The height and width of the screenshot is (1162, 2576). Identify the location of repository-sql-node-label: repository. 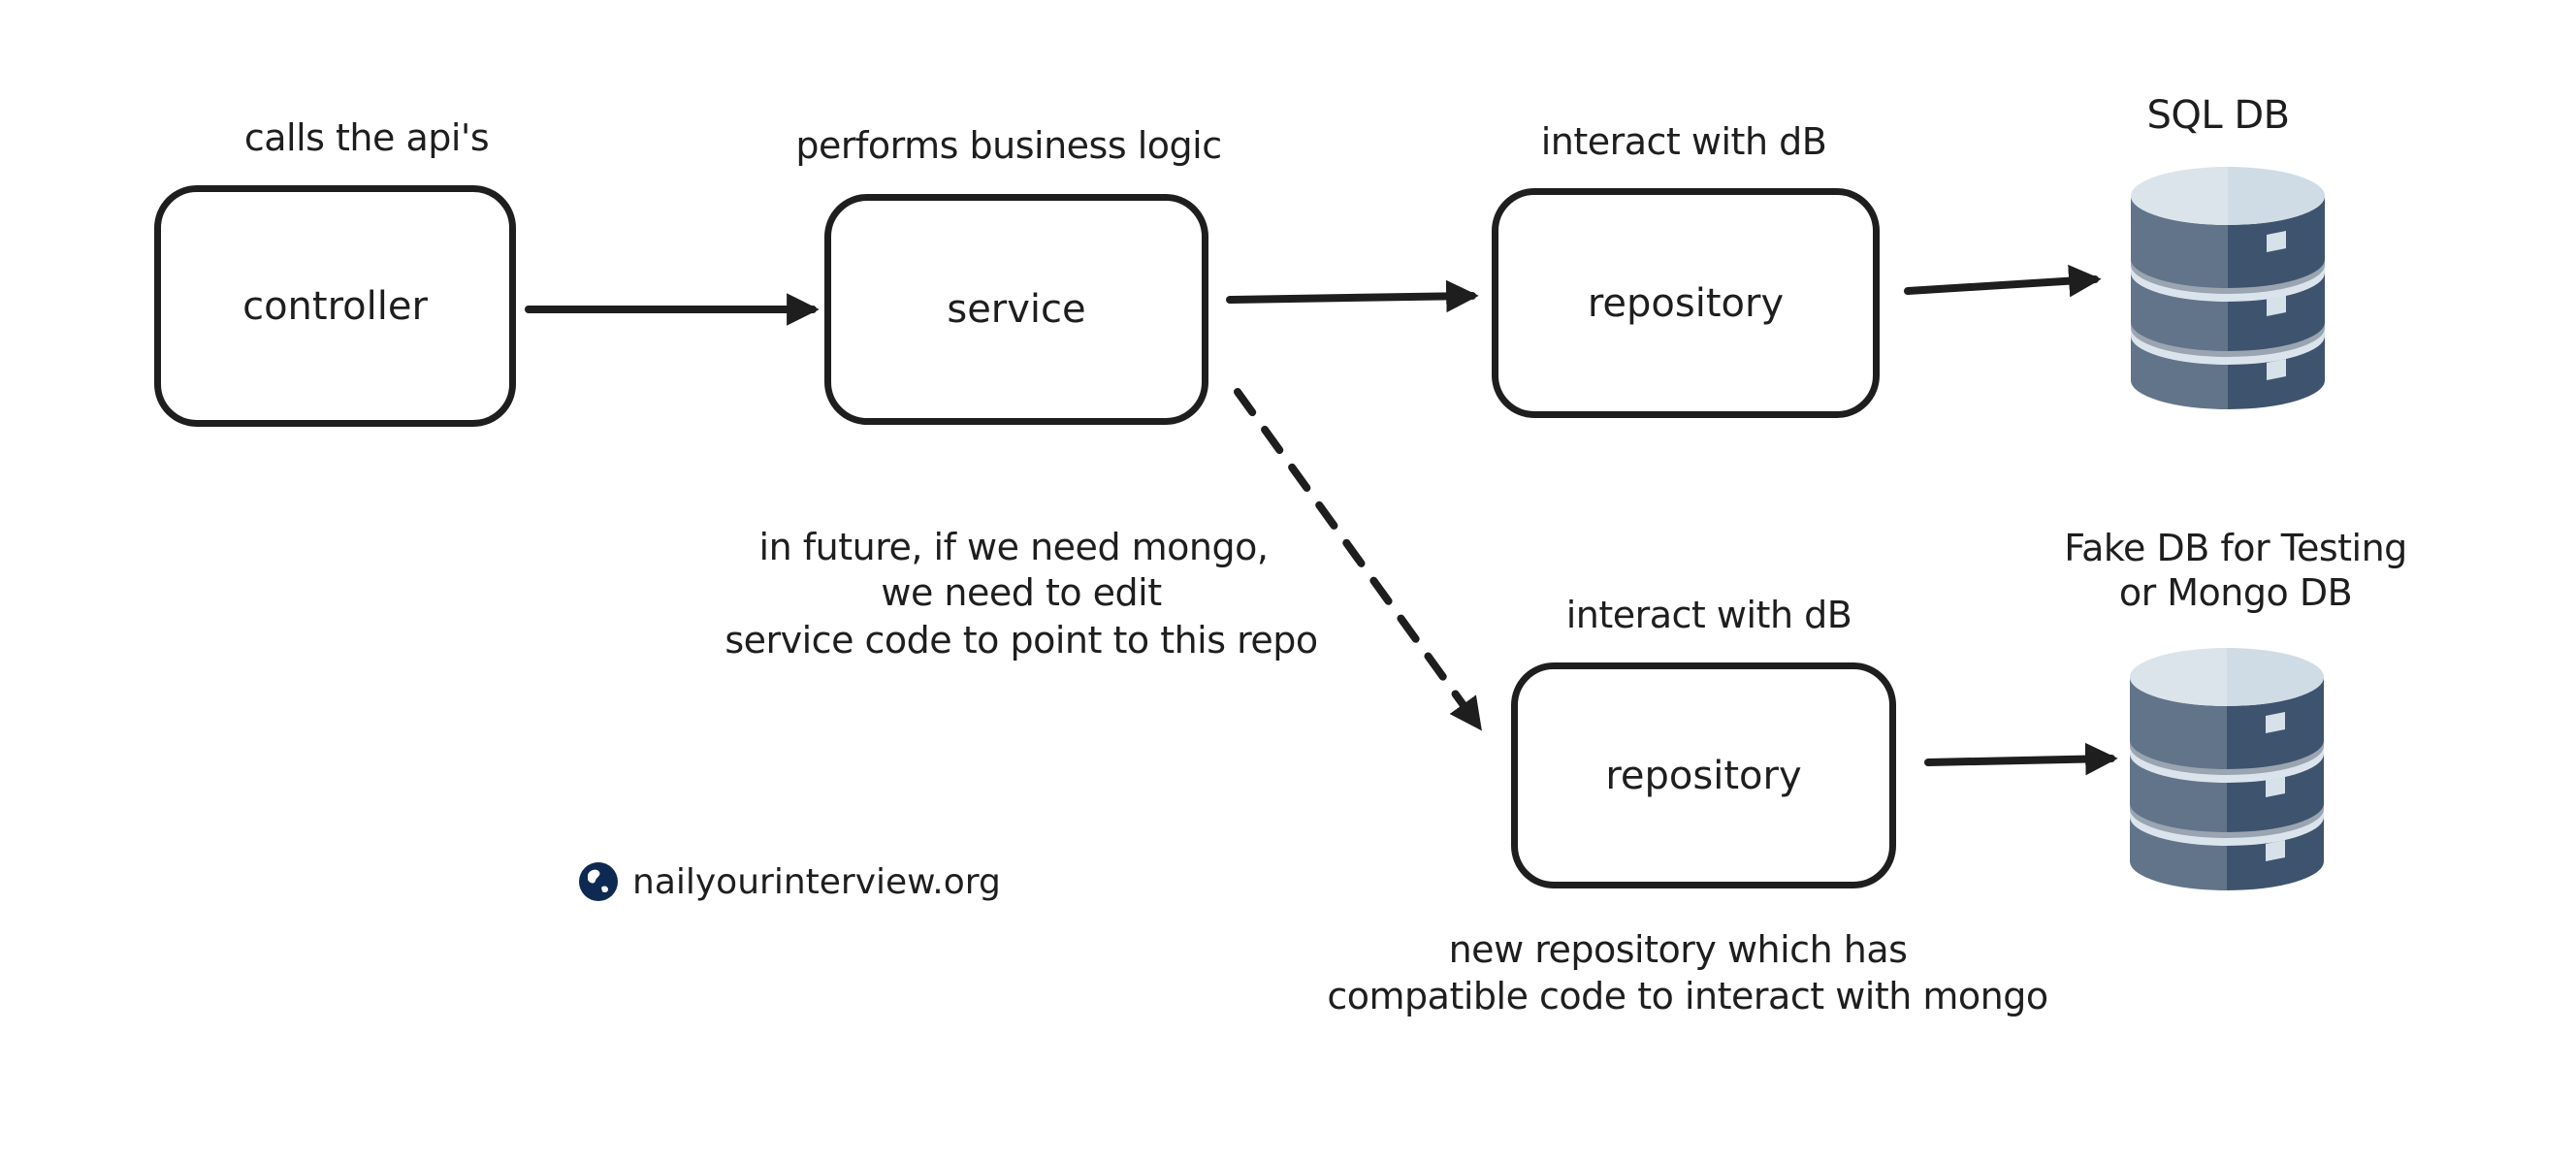
(1686, 303).